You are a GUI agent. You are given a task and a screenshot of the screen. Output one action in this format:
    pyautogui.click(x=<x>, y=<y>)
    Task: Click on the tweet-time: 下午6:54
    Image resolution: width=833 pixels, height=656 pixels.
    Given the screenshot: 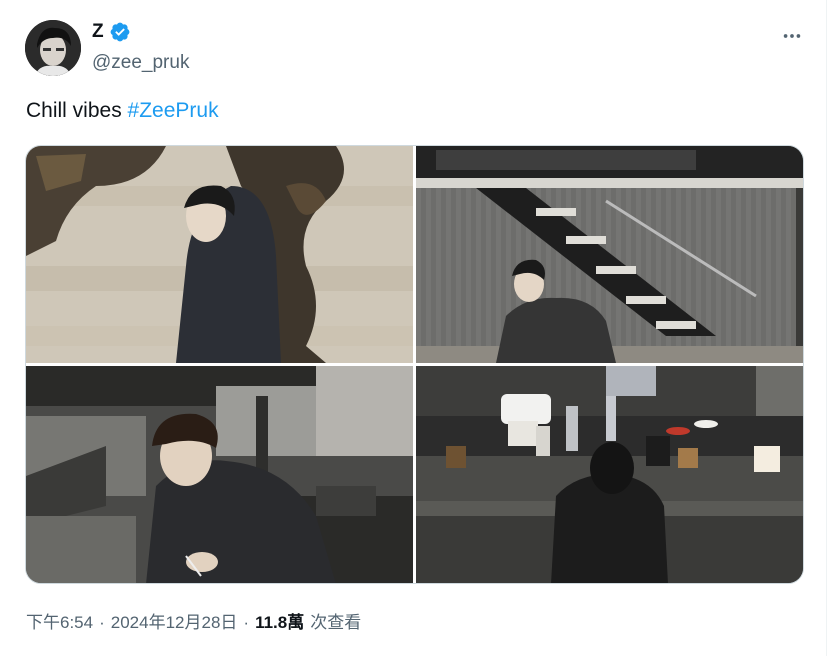 What is the action you would take?
    pyautogui.click(x=59, y=620)
    